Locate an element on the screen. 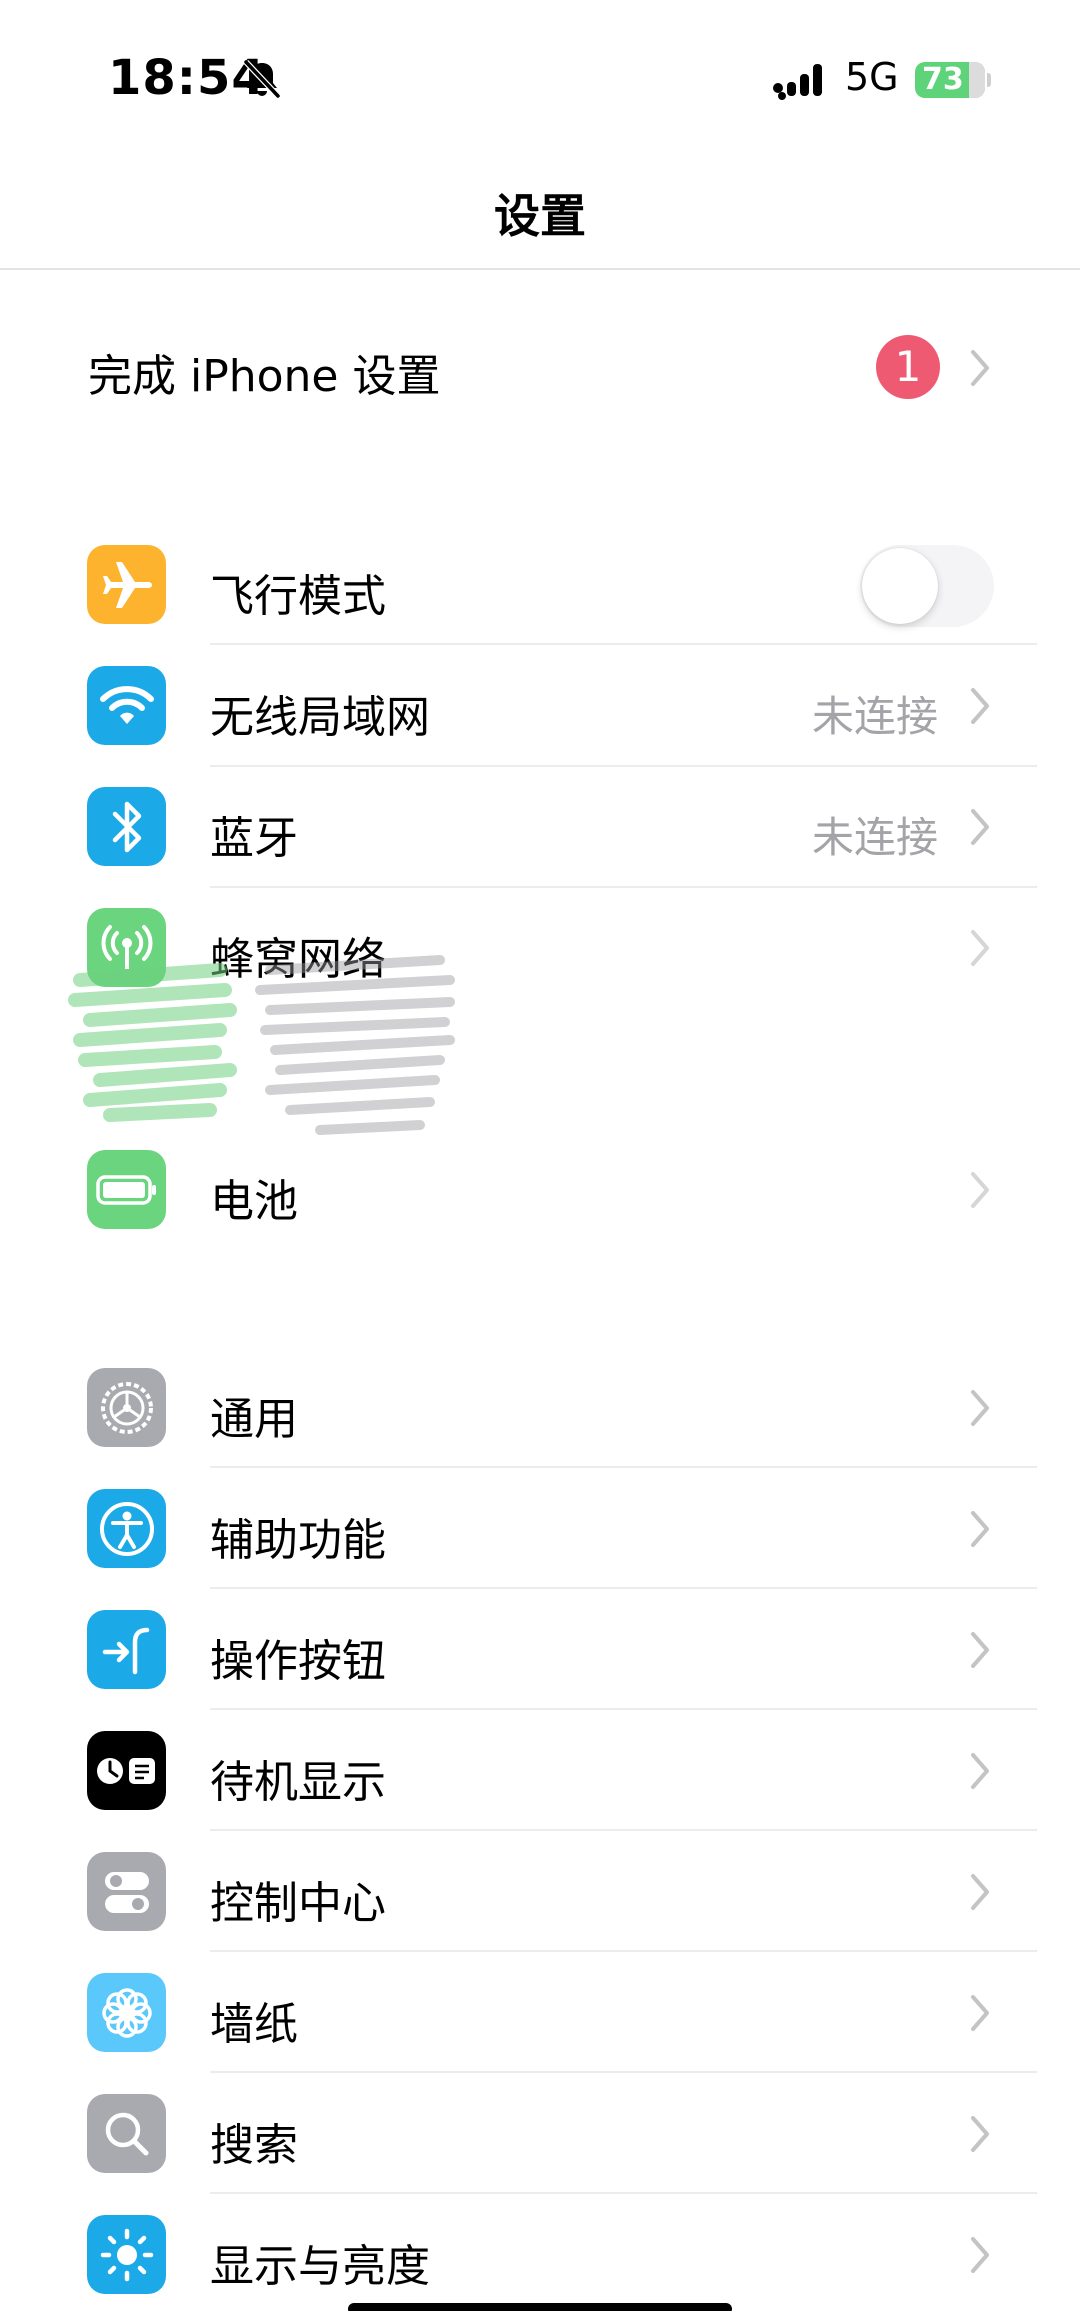  control-center-icon is located at coordinates (126, 1891).